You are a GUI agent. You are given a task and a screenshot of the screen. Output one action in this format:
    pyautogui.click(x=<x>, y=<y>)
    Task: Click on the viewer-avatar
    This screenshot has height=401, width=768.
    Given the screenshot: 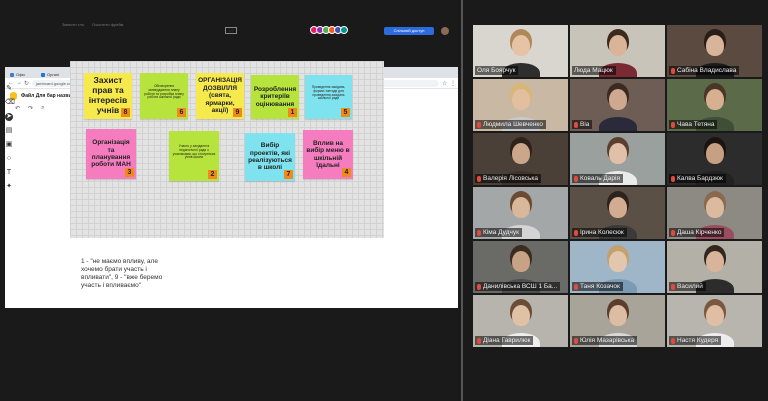 What is the action you would take?
    pyautogui.click(x=344, y=30)
    